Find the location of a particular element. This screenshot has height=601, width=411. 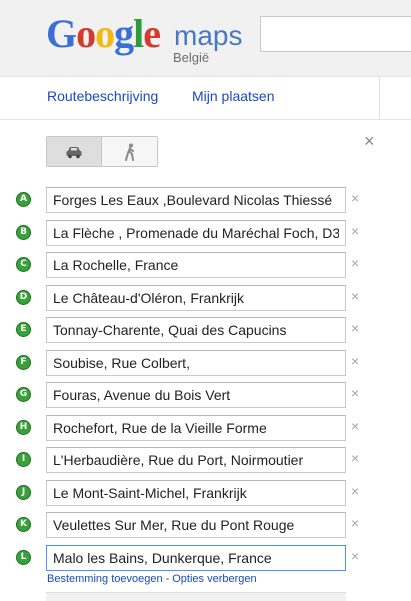

waypoint-marker-icon: C is located at coordinates (23, 264).